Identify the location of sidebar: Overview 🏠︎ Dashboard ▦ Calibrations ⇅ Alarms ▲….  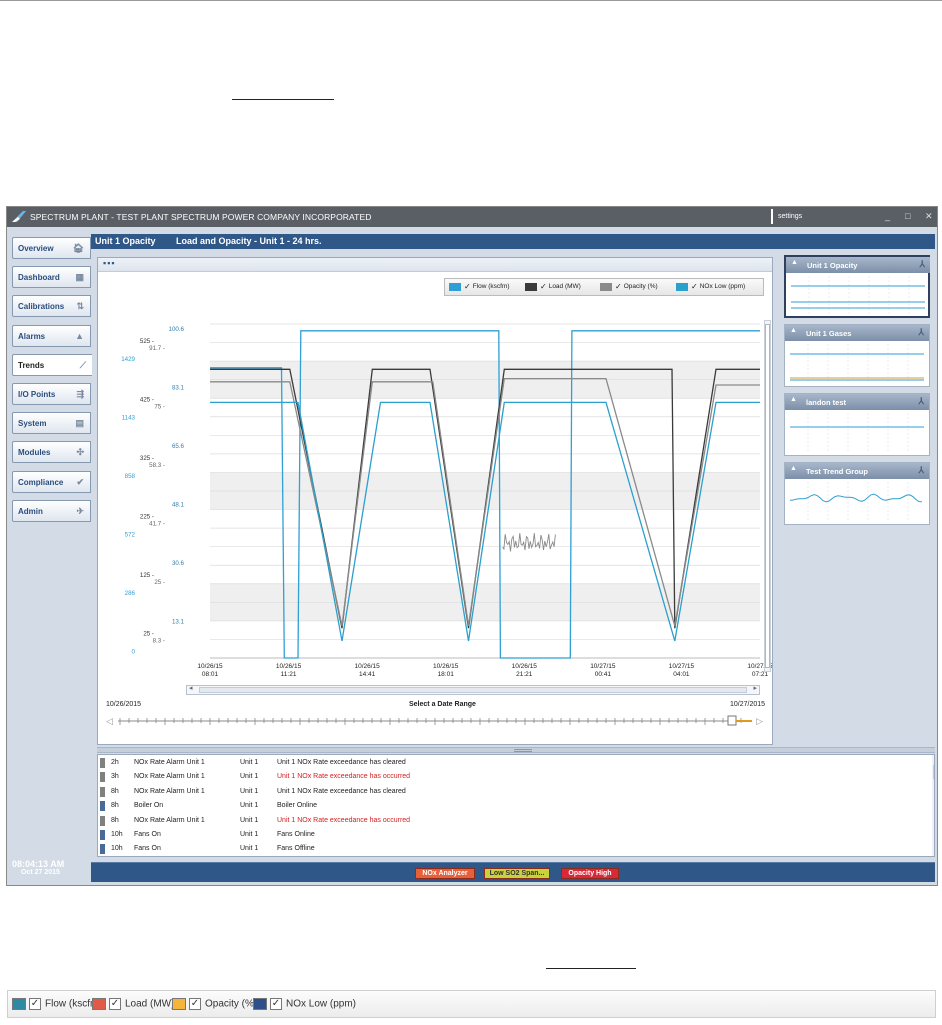
(49, 556).